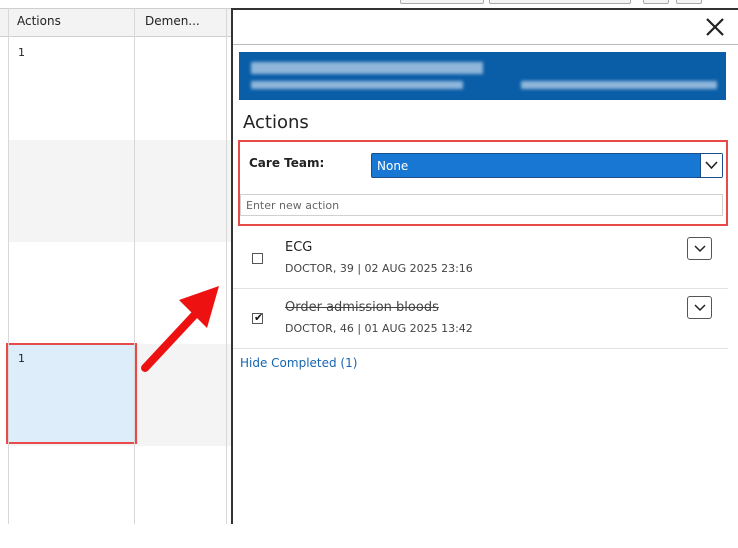 The width and height of the screenshot is (738, 548). What do you see at coordinates (367, 68) in the screenshot?
I see `redacted-name` at bounding box center [367, 68].